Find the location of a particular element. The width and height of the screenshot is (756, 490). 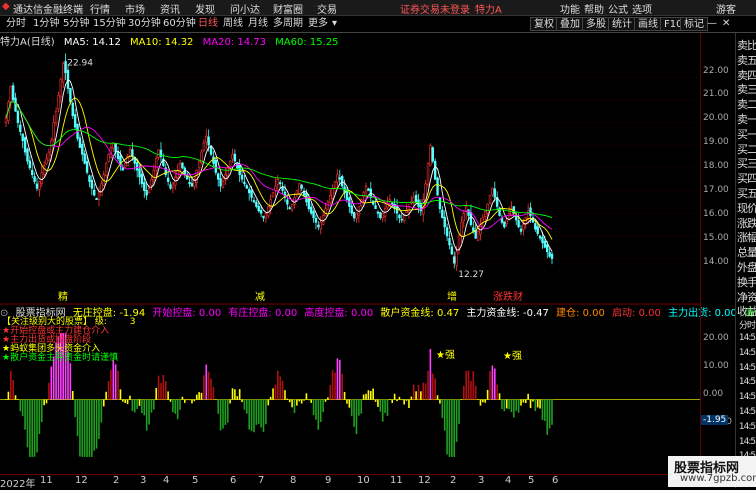

menu-gongshi: 公式 is located at coordinates (618, 8).